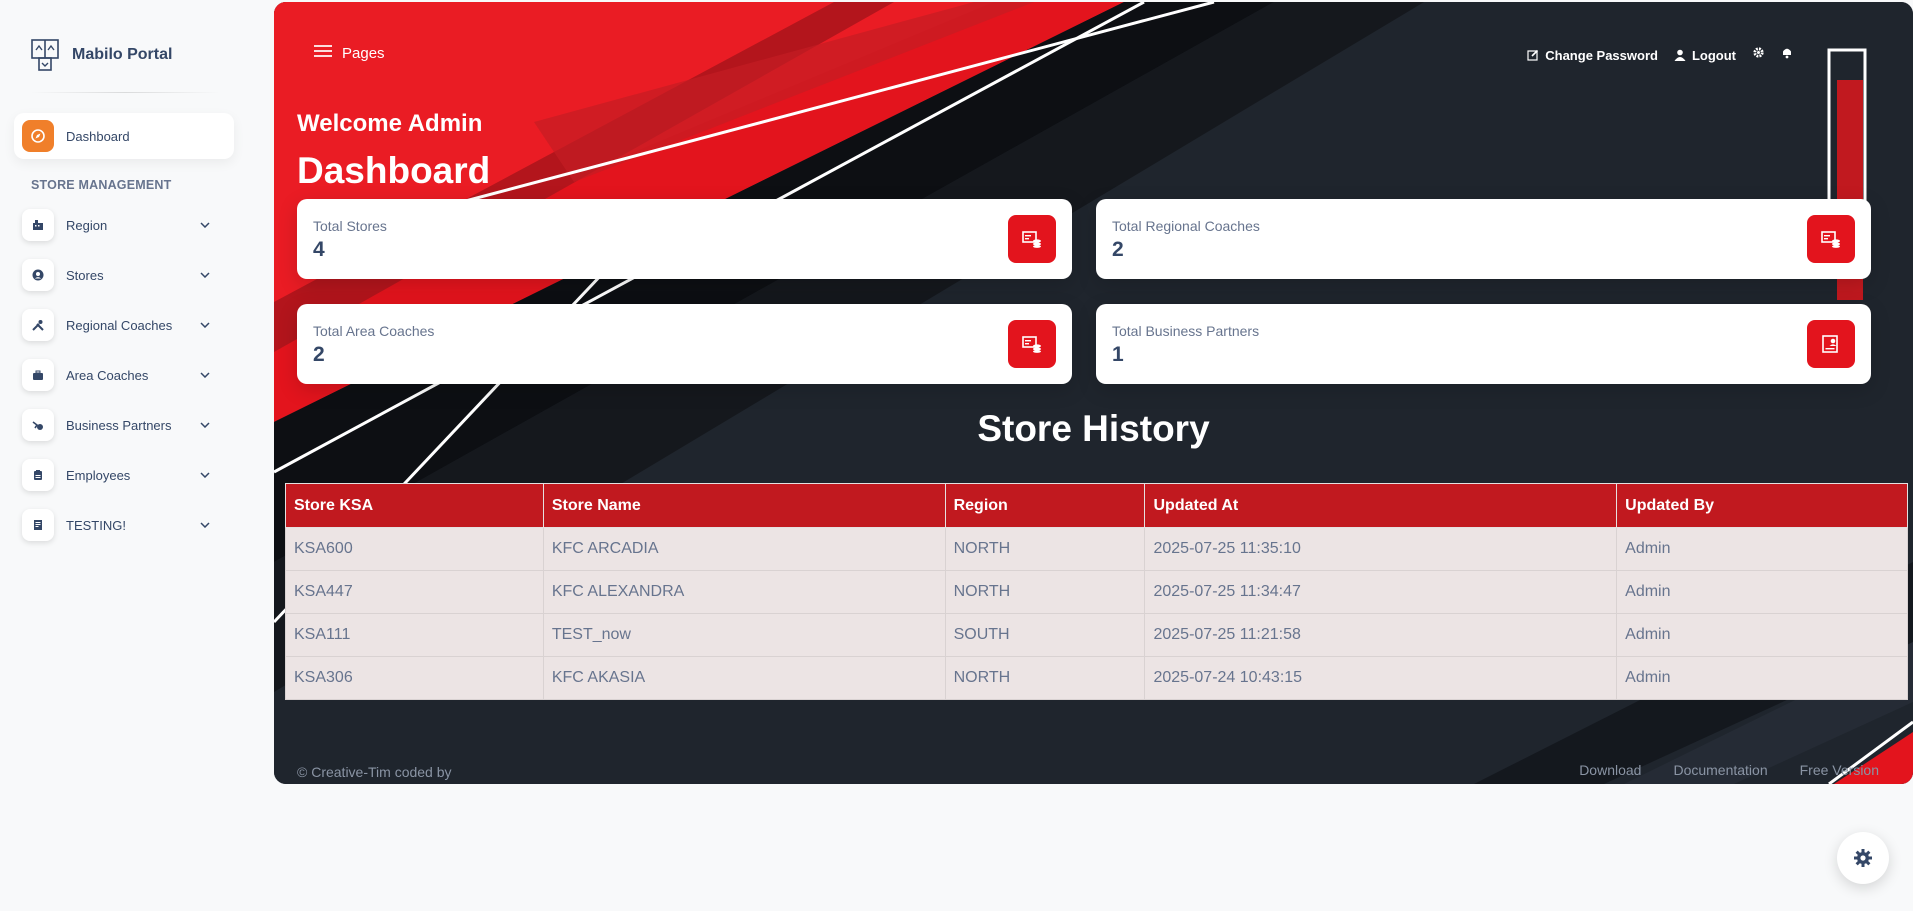  I want to click on table-cell: KSA600, so click(414, 549).